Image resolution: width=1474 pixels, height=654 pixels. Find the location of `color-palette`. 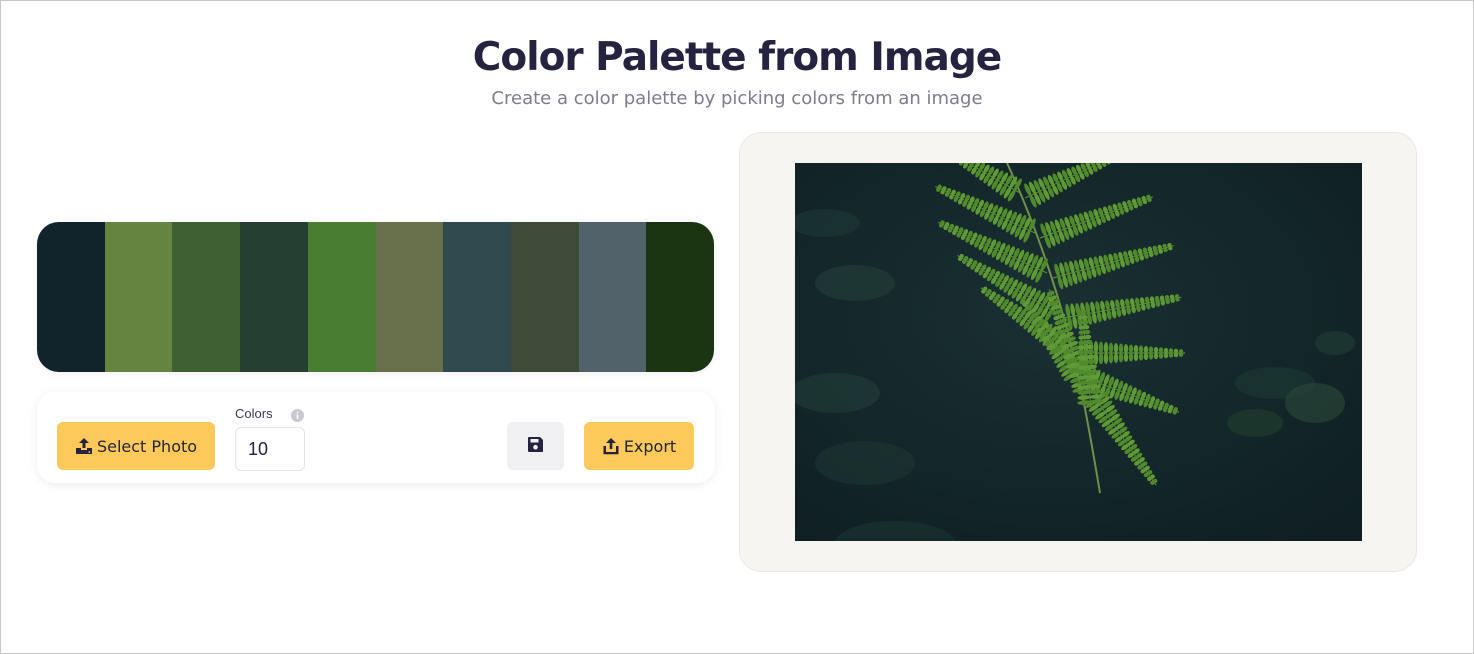

color-palette is located at coordinates (375, 297).